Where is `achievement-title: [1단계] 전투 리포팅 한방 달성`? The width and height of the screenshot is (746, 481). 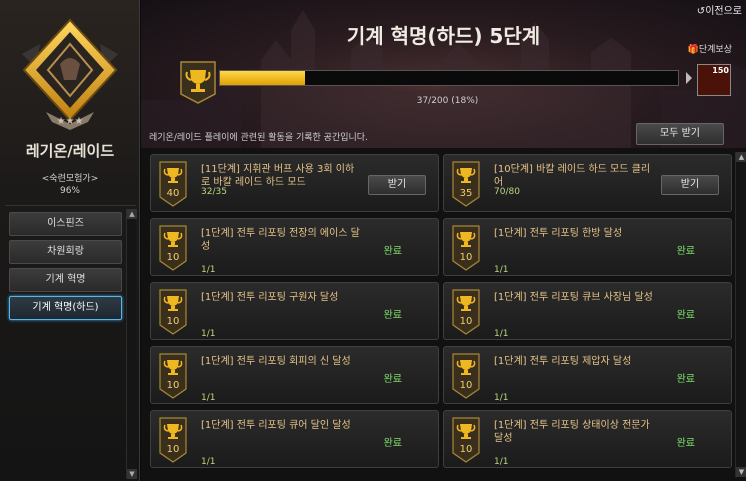
achievement-title: [1단계] 전투 리포팅 한방 달성 is located at coordinates (558, 233).